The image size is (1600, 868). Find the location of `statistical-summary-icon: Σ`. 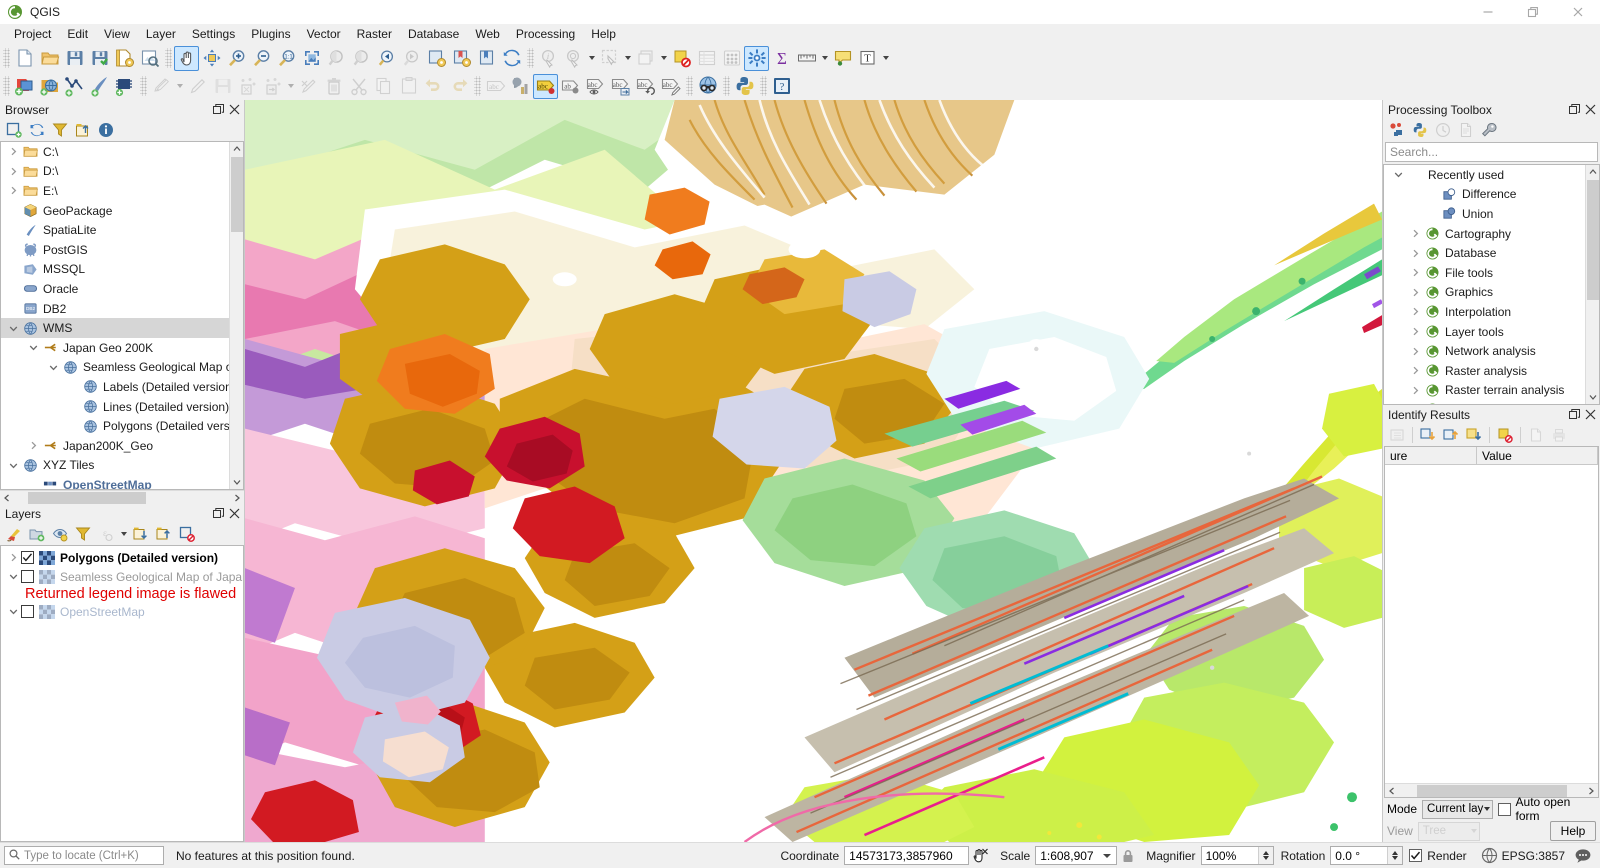

statistical-summary-icon: Σ is located at coordinates (781, 58).